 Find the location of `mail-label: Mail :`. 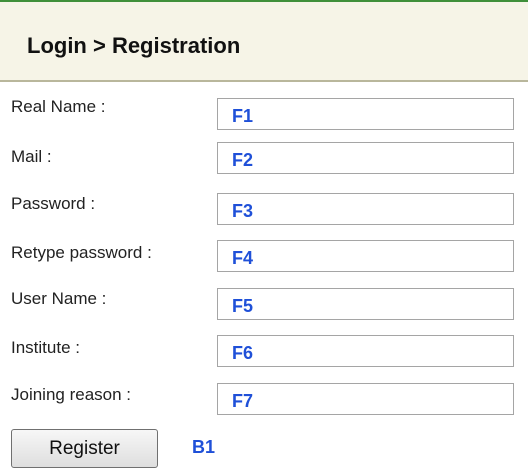

mail-label: Mail : is located at coordinates (31, 156).